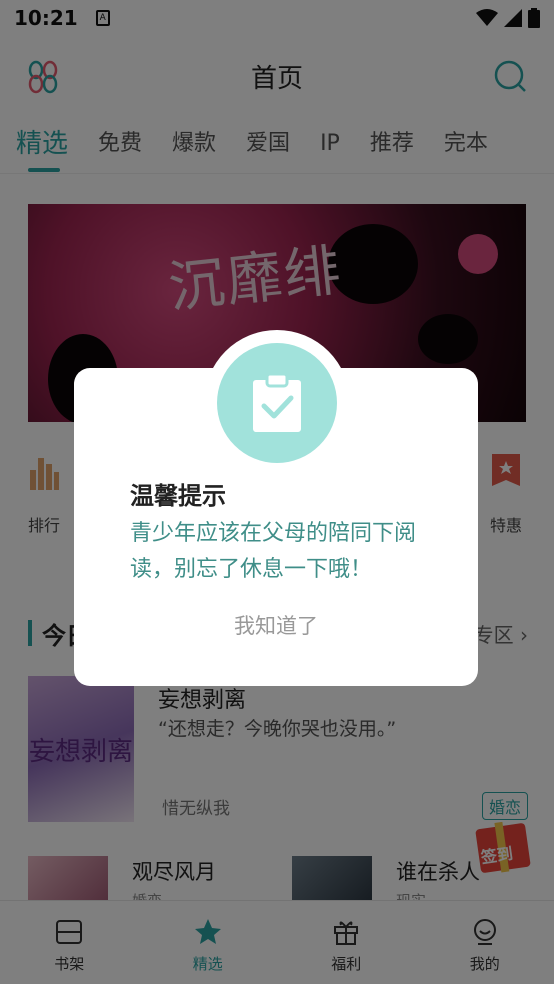  I want to click on clipboard-check-icon, so click(277, 402).